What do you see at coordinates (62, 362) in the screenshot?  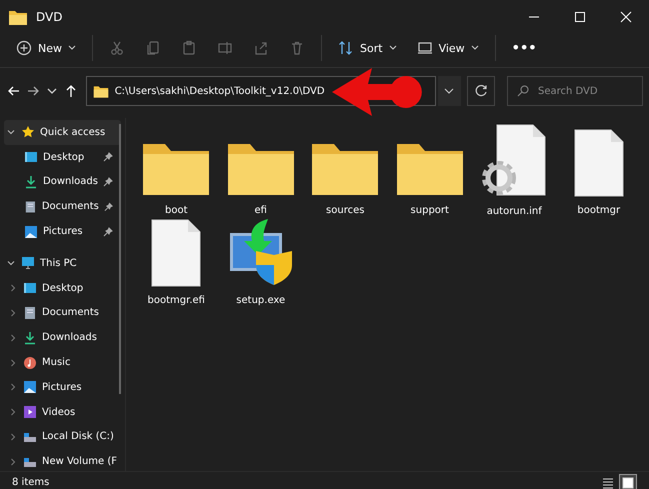 I see `sidebar-item: Music` at bounding box center [62, 362].